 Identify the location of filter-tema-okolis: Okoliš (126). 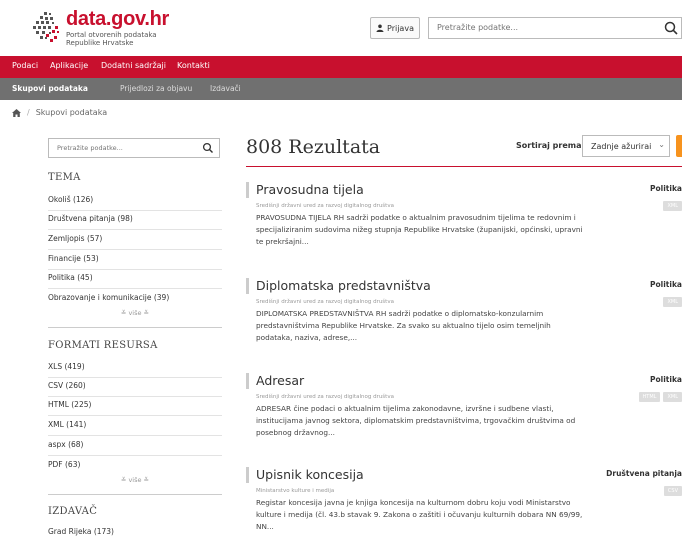
(135, 203).